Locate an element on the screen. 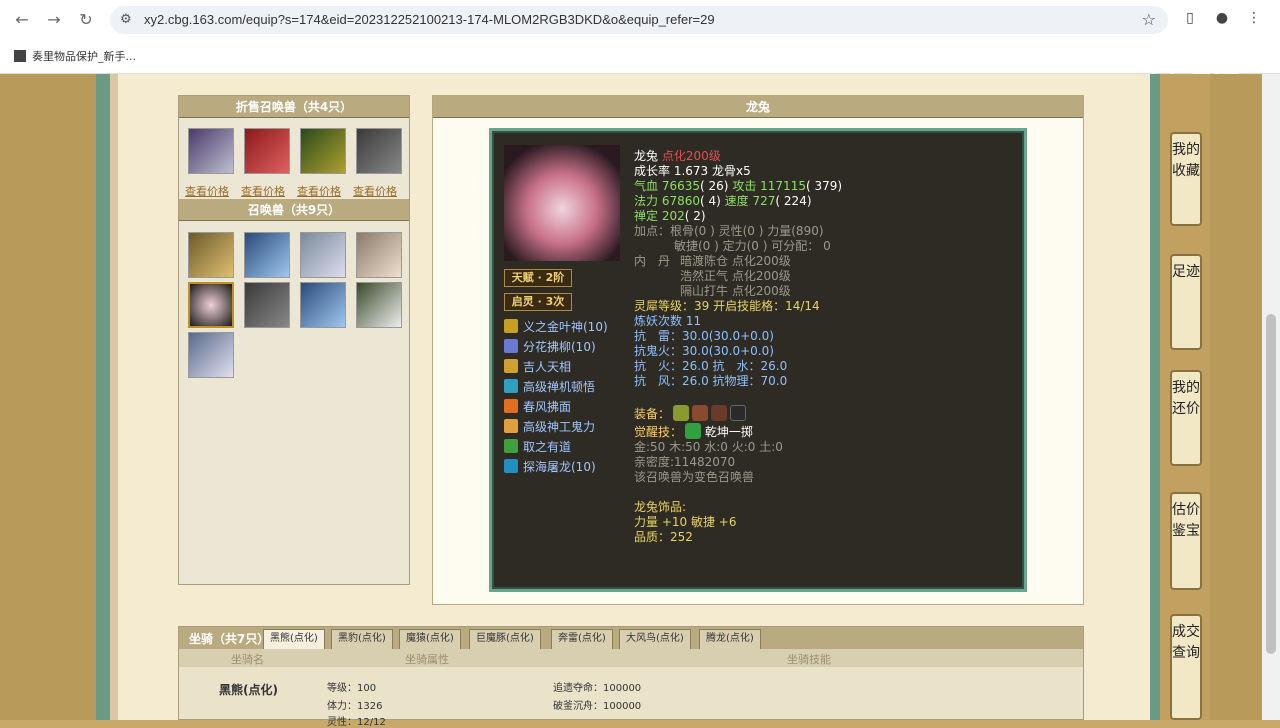  mount-tab: 大风鸟(点化) is located at coordinates (655, 639).